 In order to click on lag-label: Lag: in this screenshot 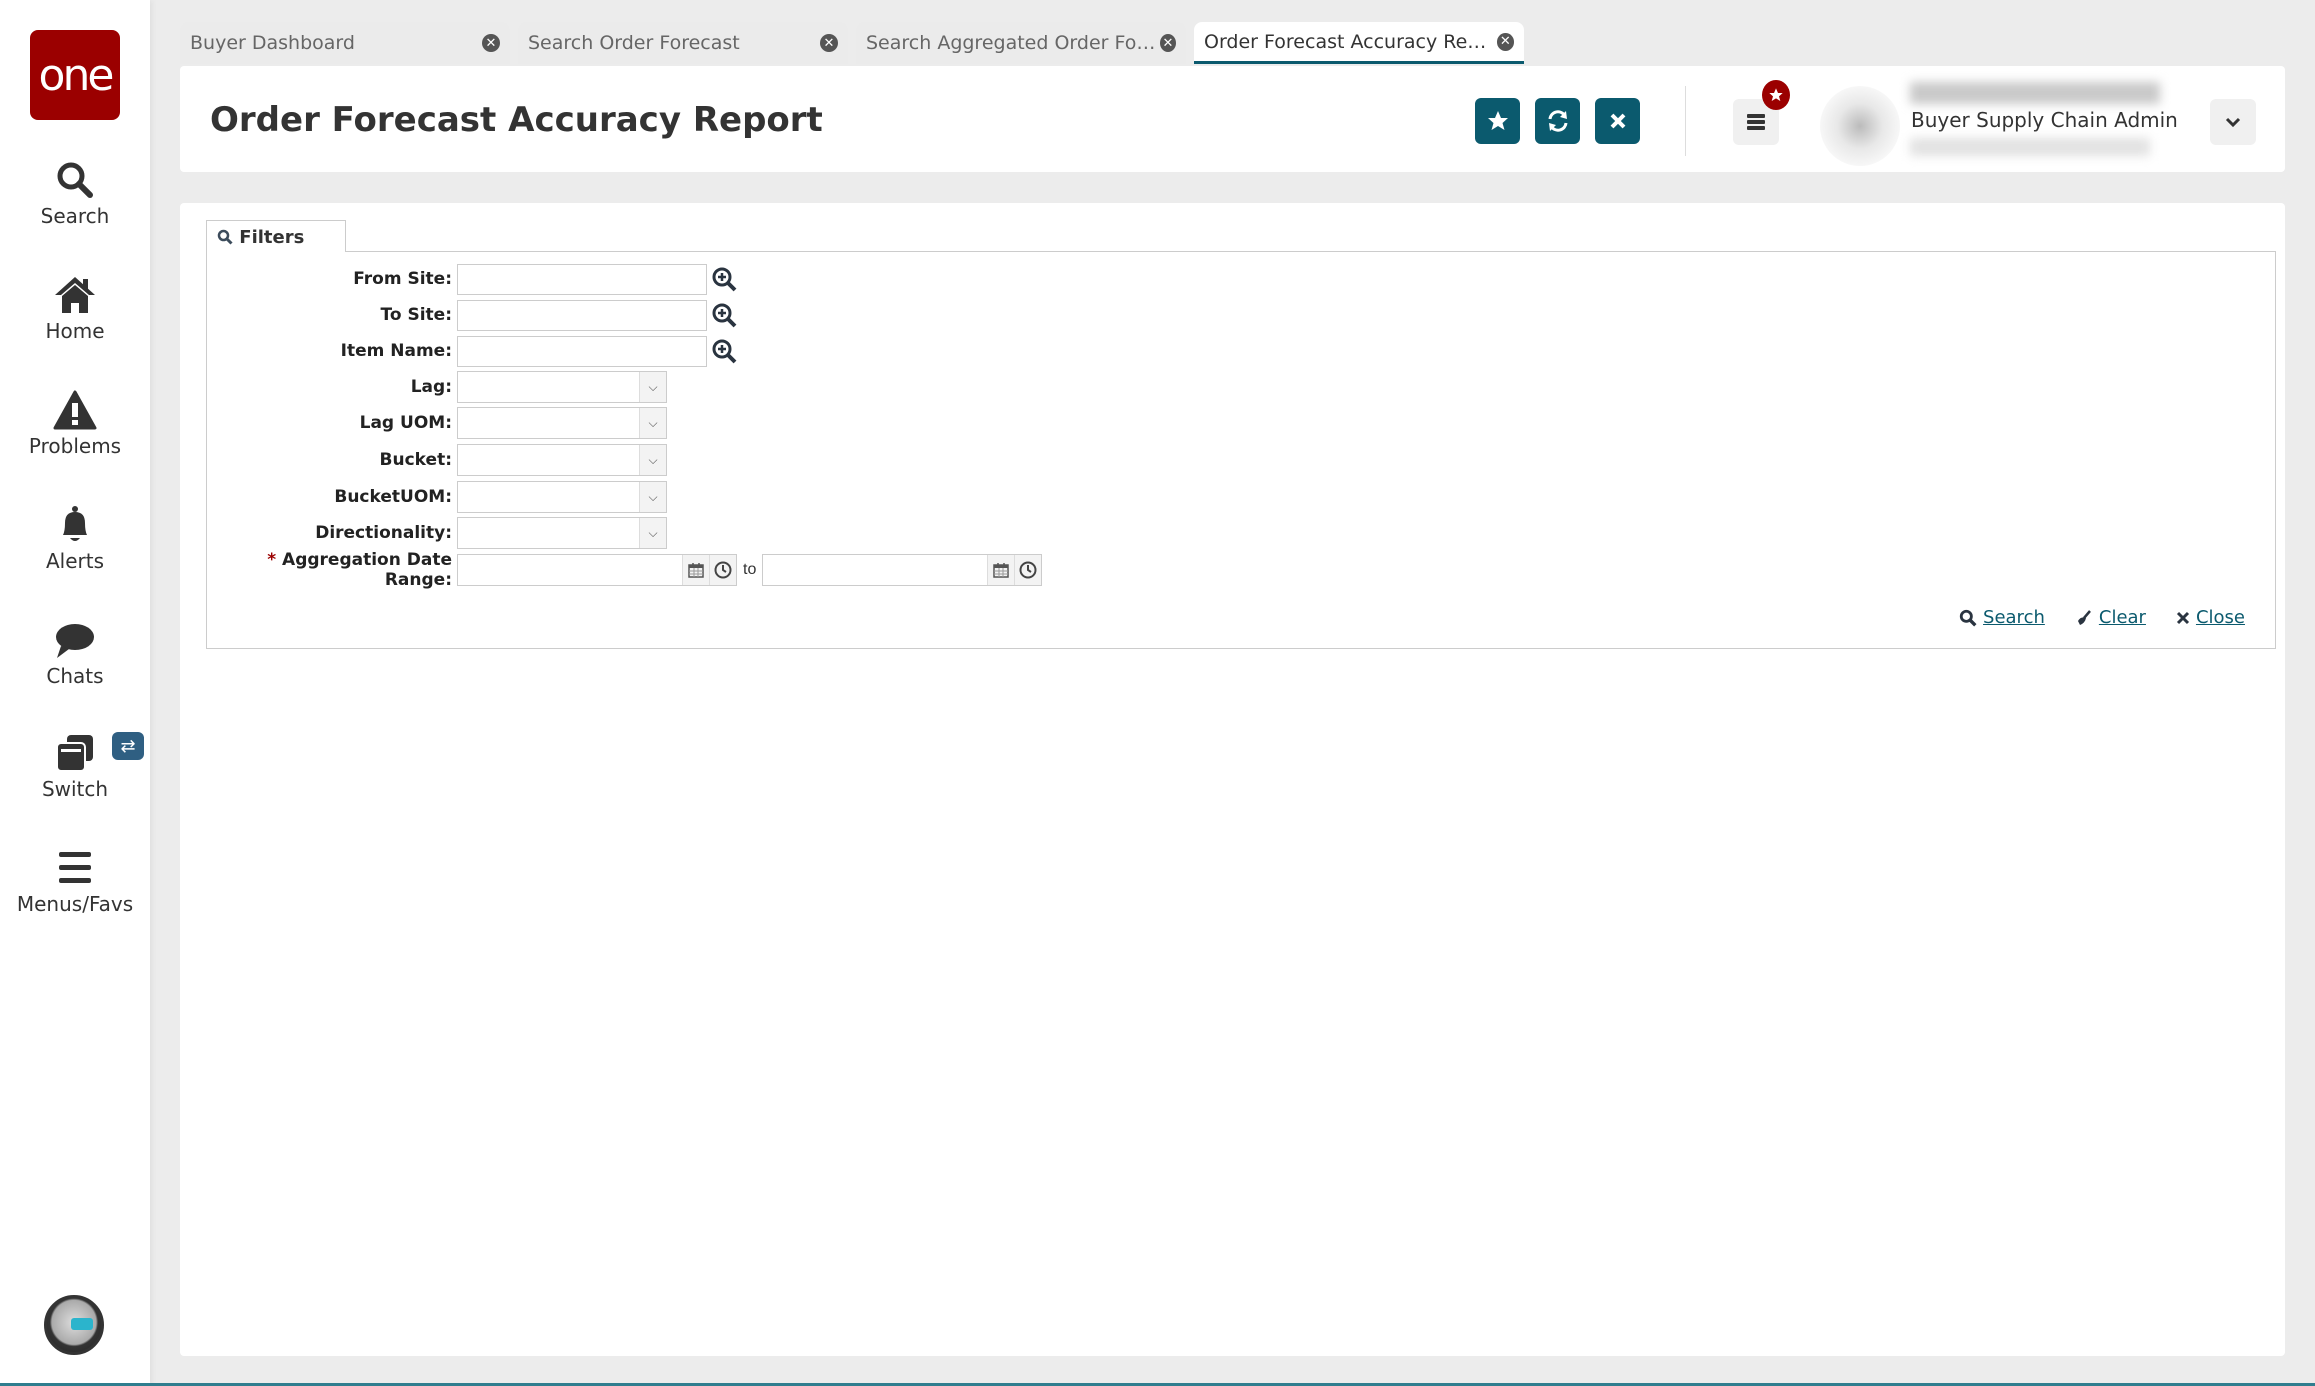, I will do `click(431, 387)`.